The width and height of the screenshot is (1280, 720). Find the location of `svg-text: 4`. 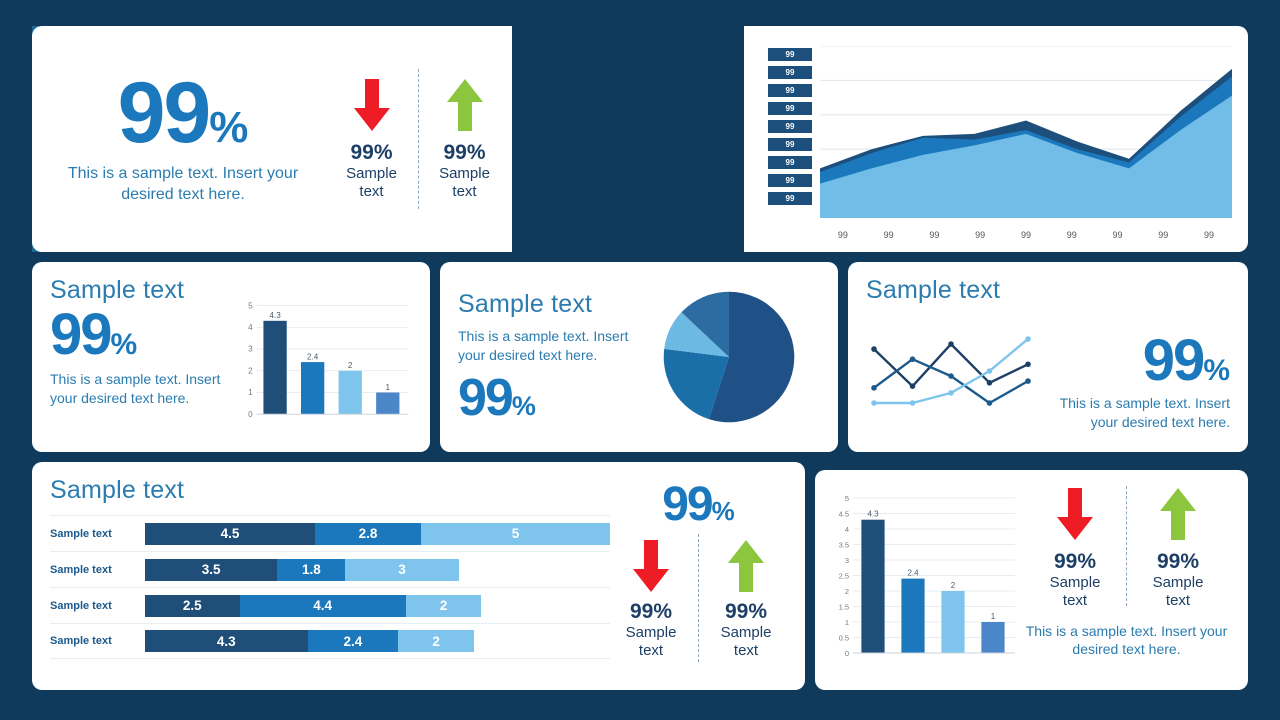

svg-text: 4 is located at coordinates (847, 529).